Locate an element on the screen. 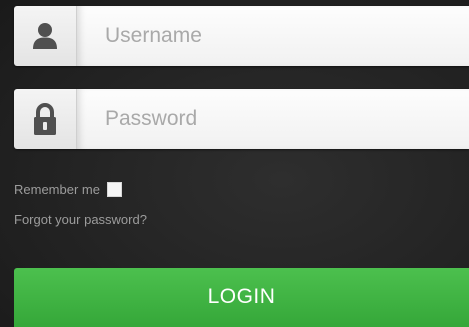 The height and width of the screenshot is (327, 469). remember-me-checkbox is located at coordinates (114, 189).